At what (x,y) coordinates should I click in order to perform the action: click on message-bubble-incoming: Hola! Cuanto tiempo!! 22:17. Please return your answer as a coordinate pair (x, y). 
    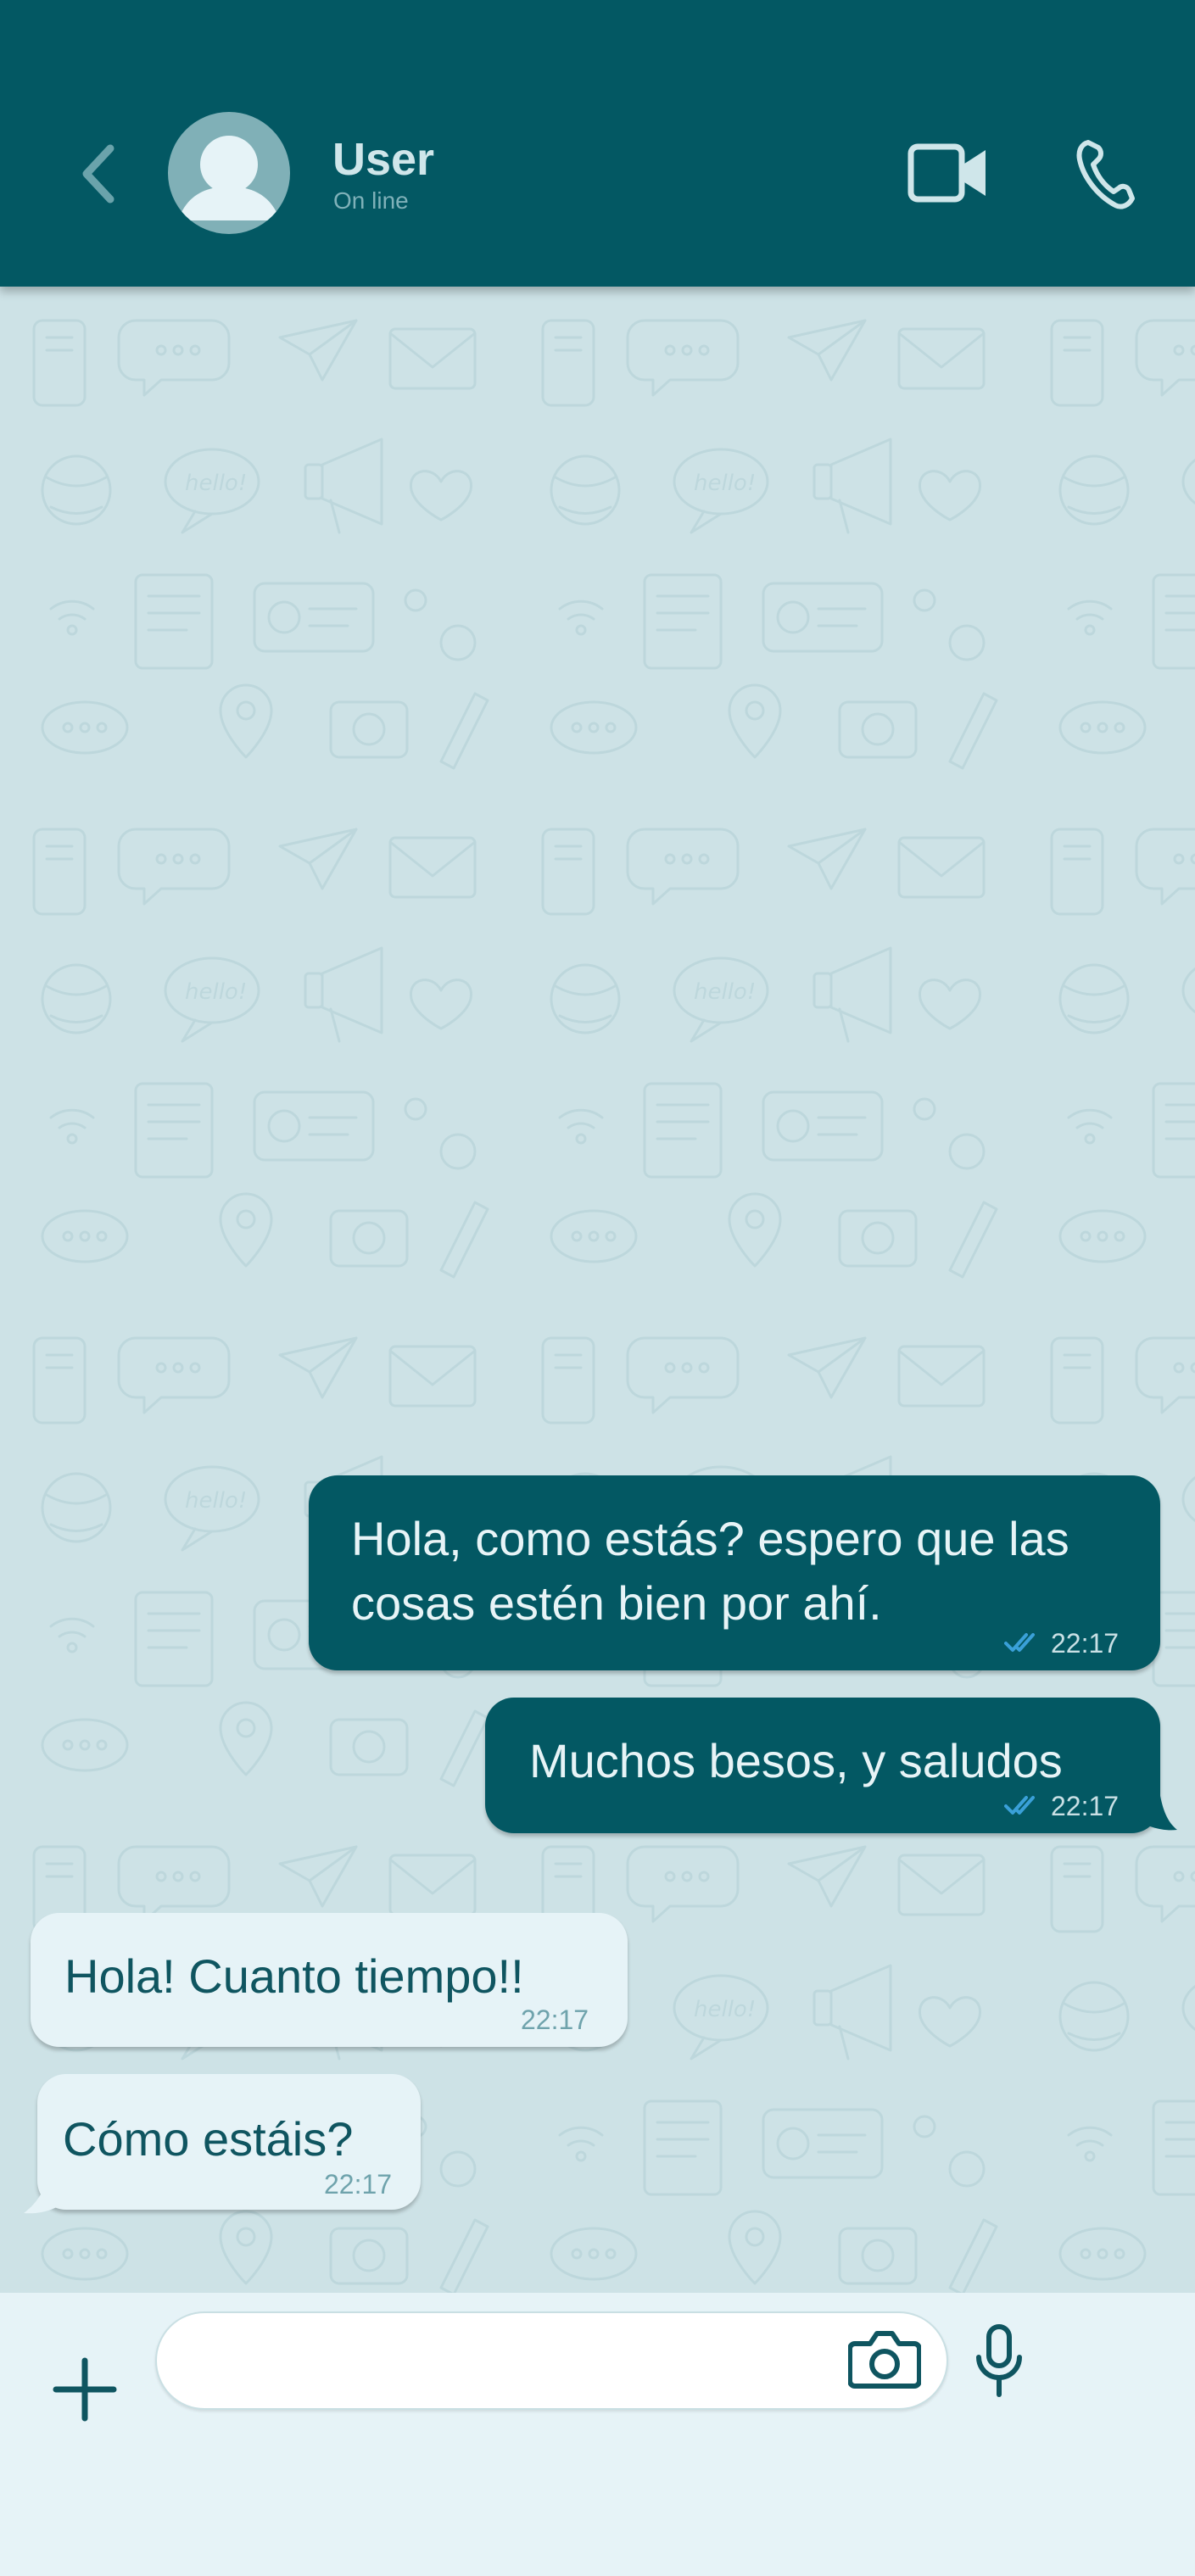
    Looking at the image, I should click on (329, 1980).